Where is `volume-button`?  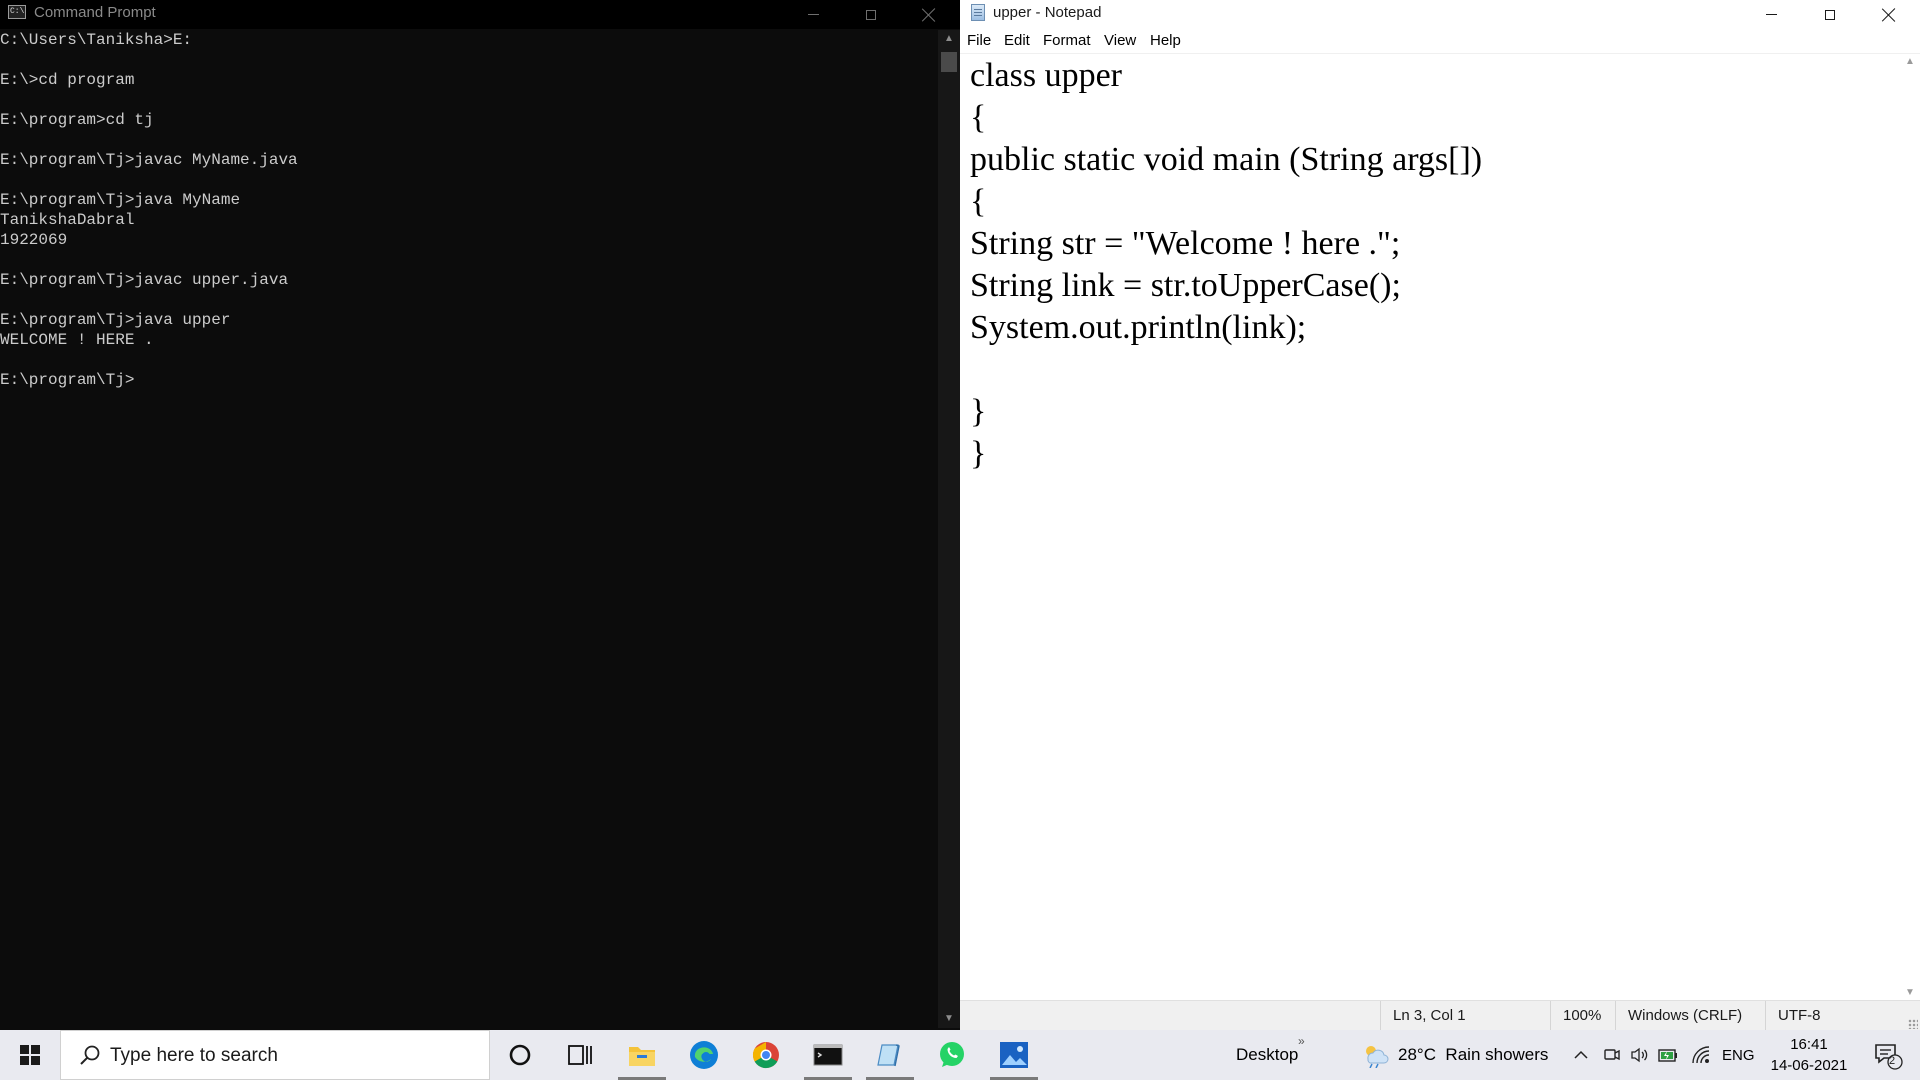 volume-button is located at coordinates (1640, 1055).